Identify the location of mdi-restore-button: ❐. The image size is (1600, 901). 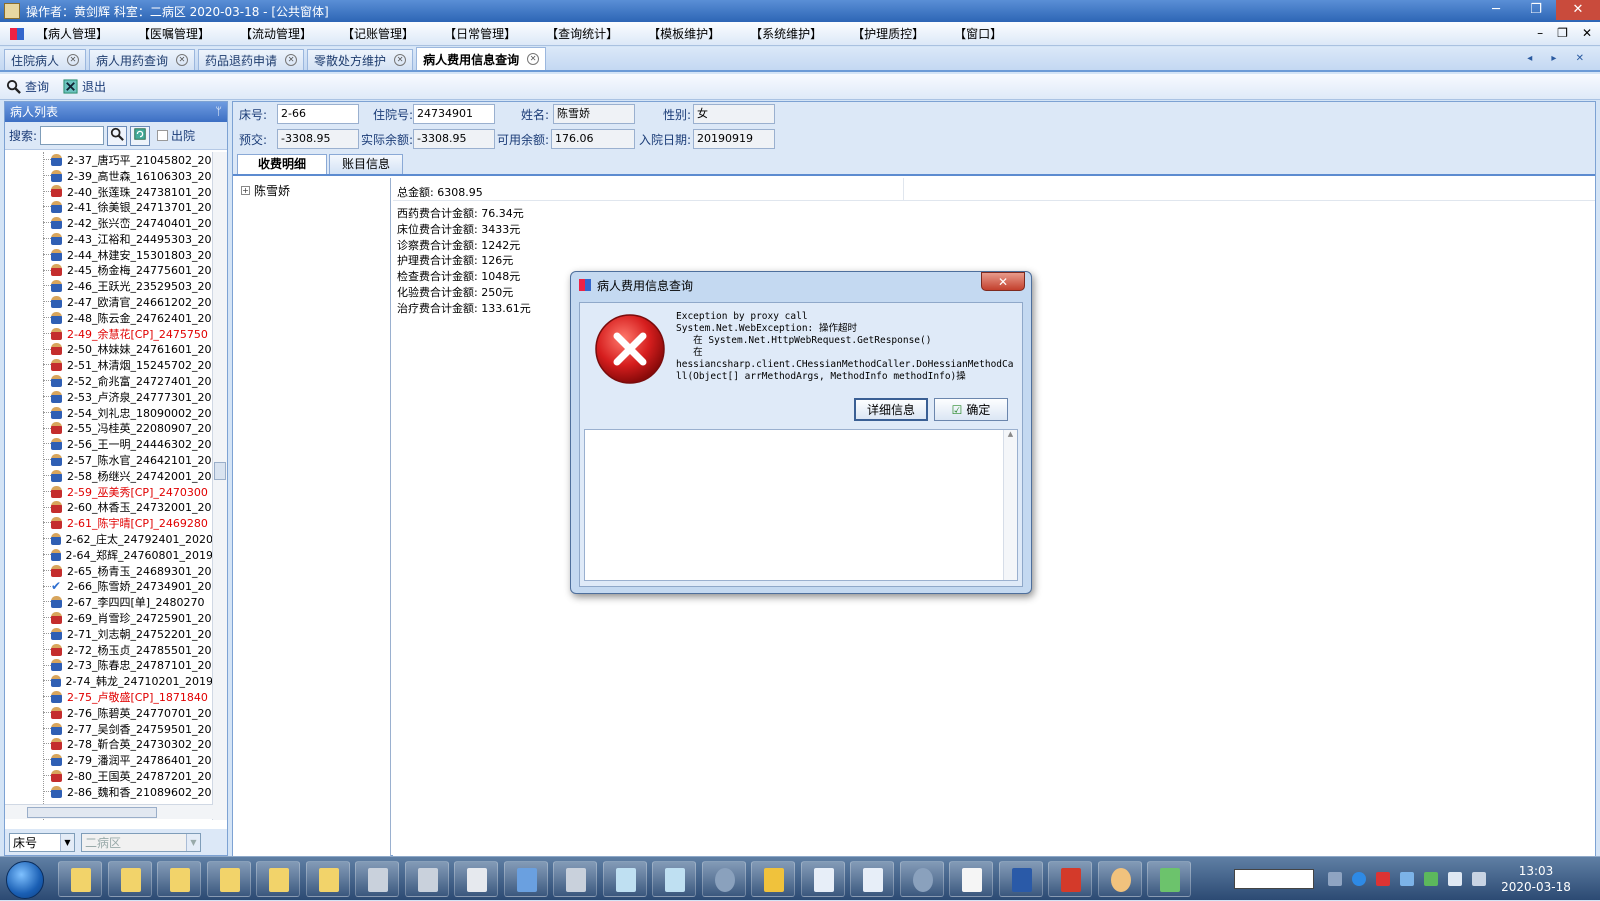
(1562, 33).